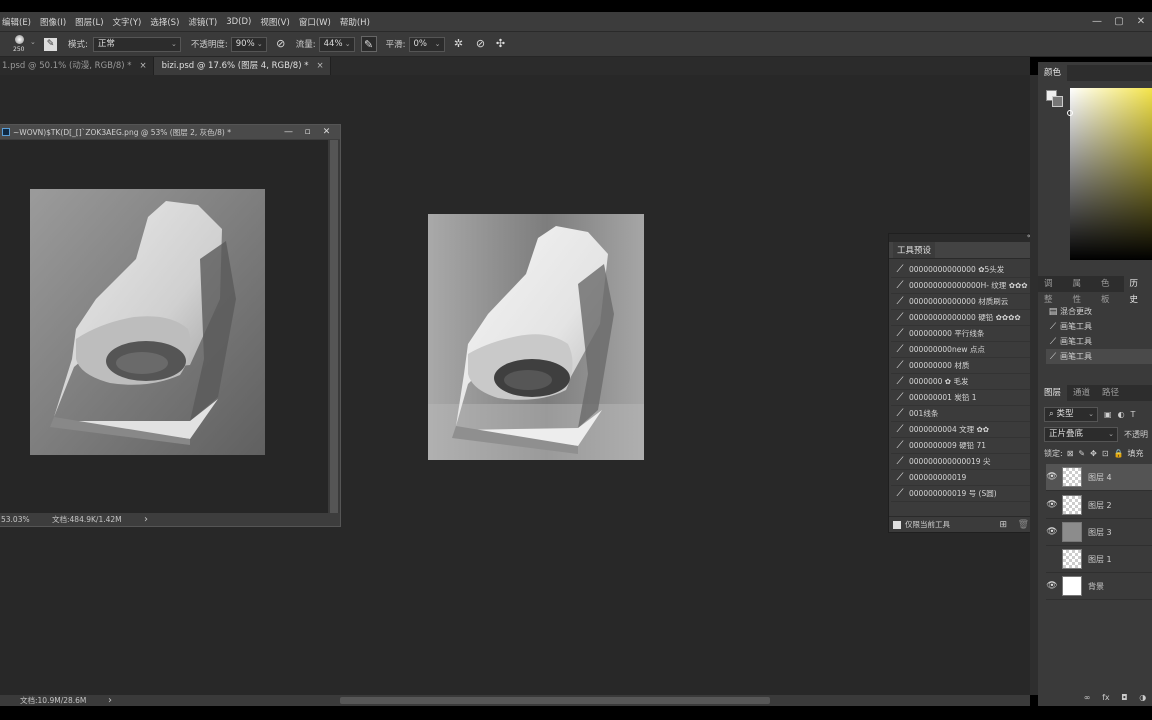  What do you see at coordinates (1142, 697) in the screenshot?
I see `adjustment-icon: ◑` at bounding box center [1142, 697].